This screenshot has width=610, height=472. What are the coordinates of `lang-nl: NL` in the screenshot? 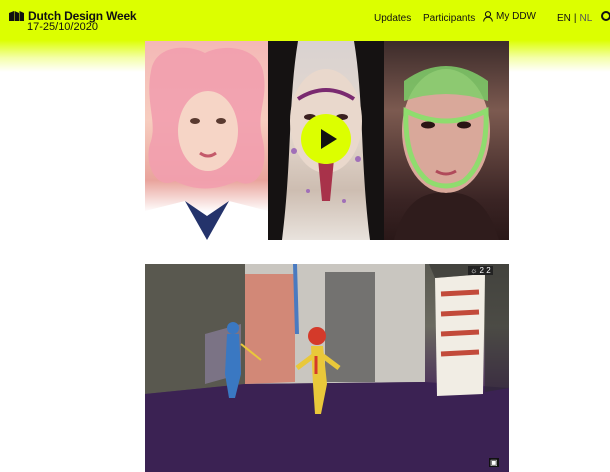 It's located at (586, 18).